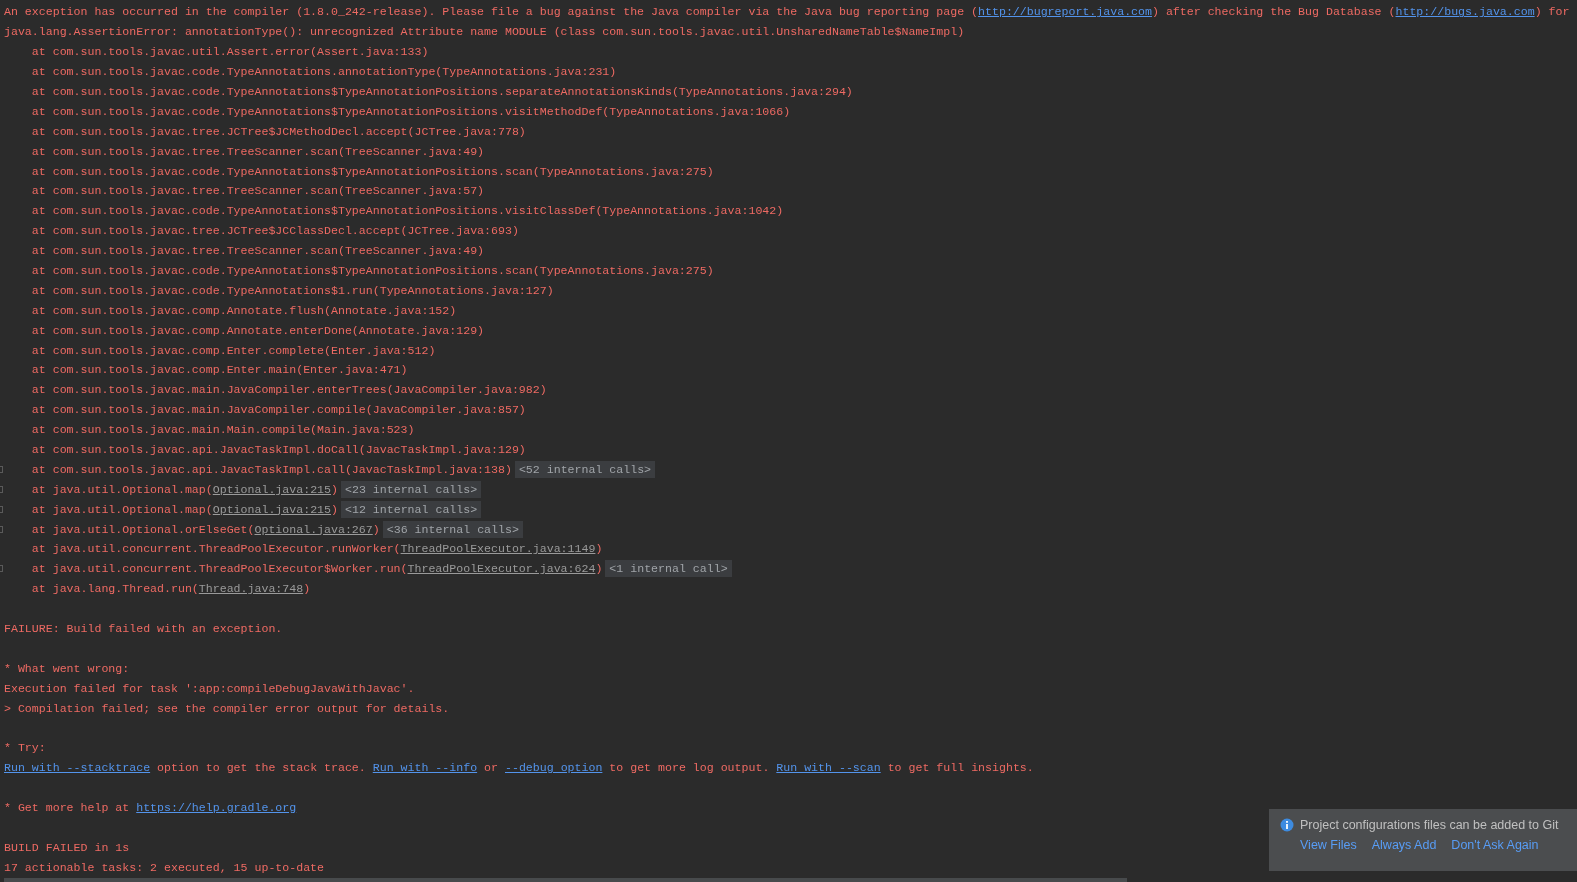  What do you see at coordinates (1465, 12) in the screenshot?
I see `console-link: http://bugs.java.com` at bounding box center [1465, 12].